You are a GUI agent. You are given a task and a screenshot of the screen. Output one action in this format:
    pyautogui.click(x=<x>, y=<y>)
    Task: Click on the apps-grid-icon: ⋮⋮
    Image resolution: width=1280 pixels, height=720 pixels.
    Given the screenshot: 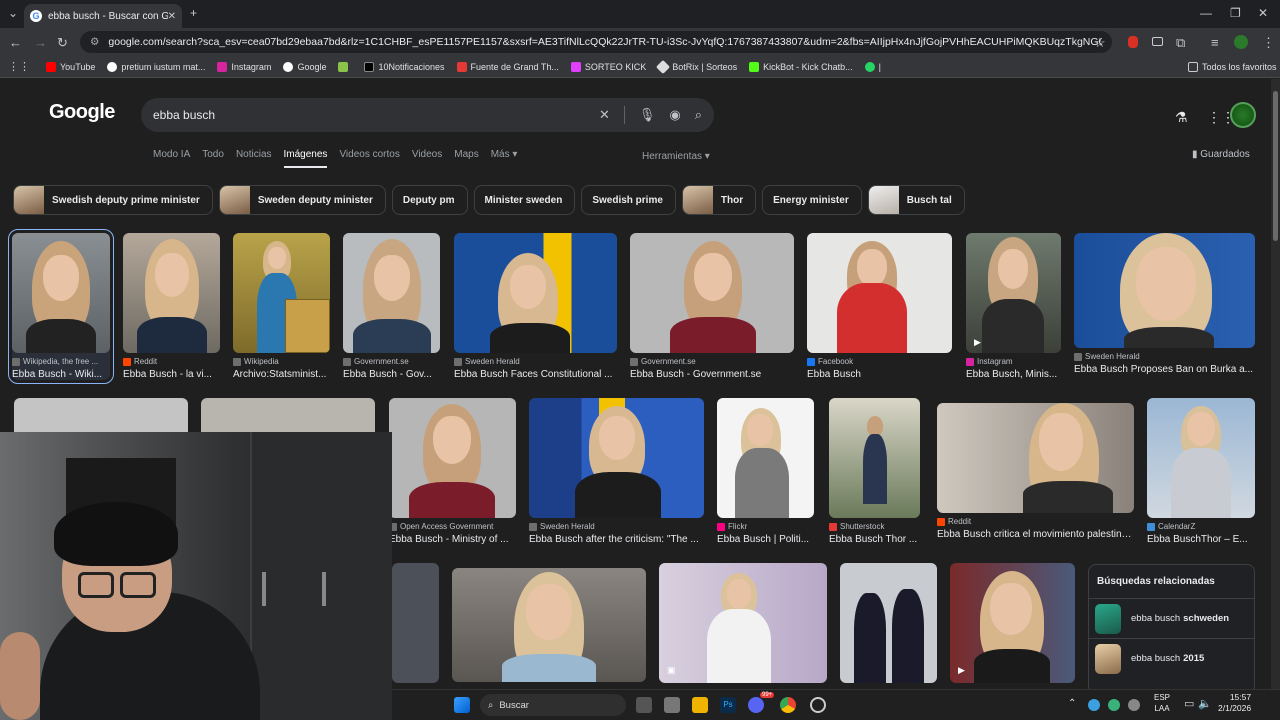 What is the action you would take?
    pyautogui.click(x=19, y=66)
    